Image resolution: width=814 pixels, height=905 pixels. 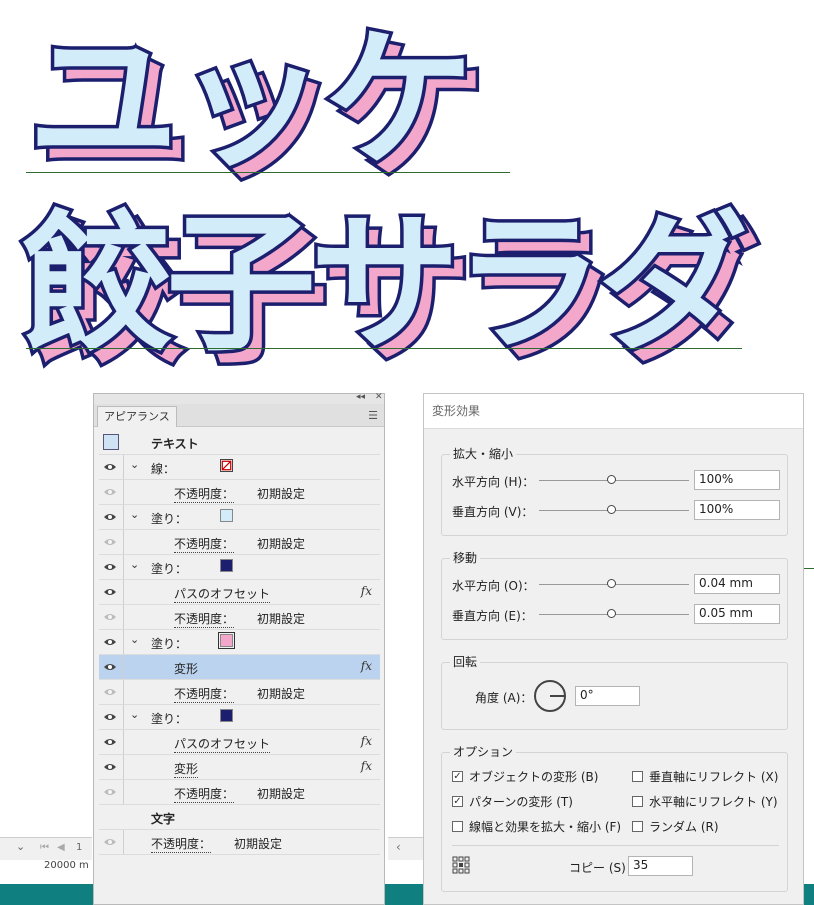 I want to click on transform-patterns-label: パターンの変形 (T), so click(x=521, y=801).